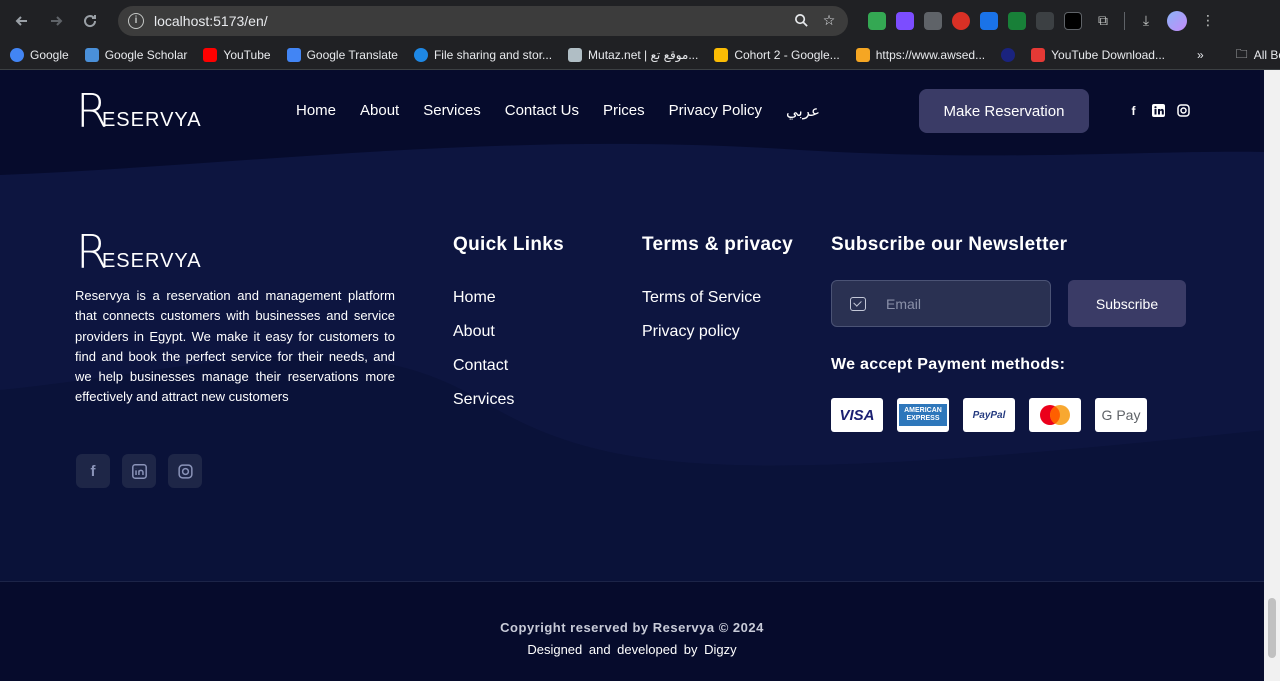  I want to click on site-info-icon: i, so click(136, 20).